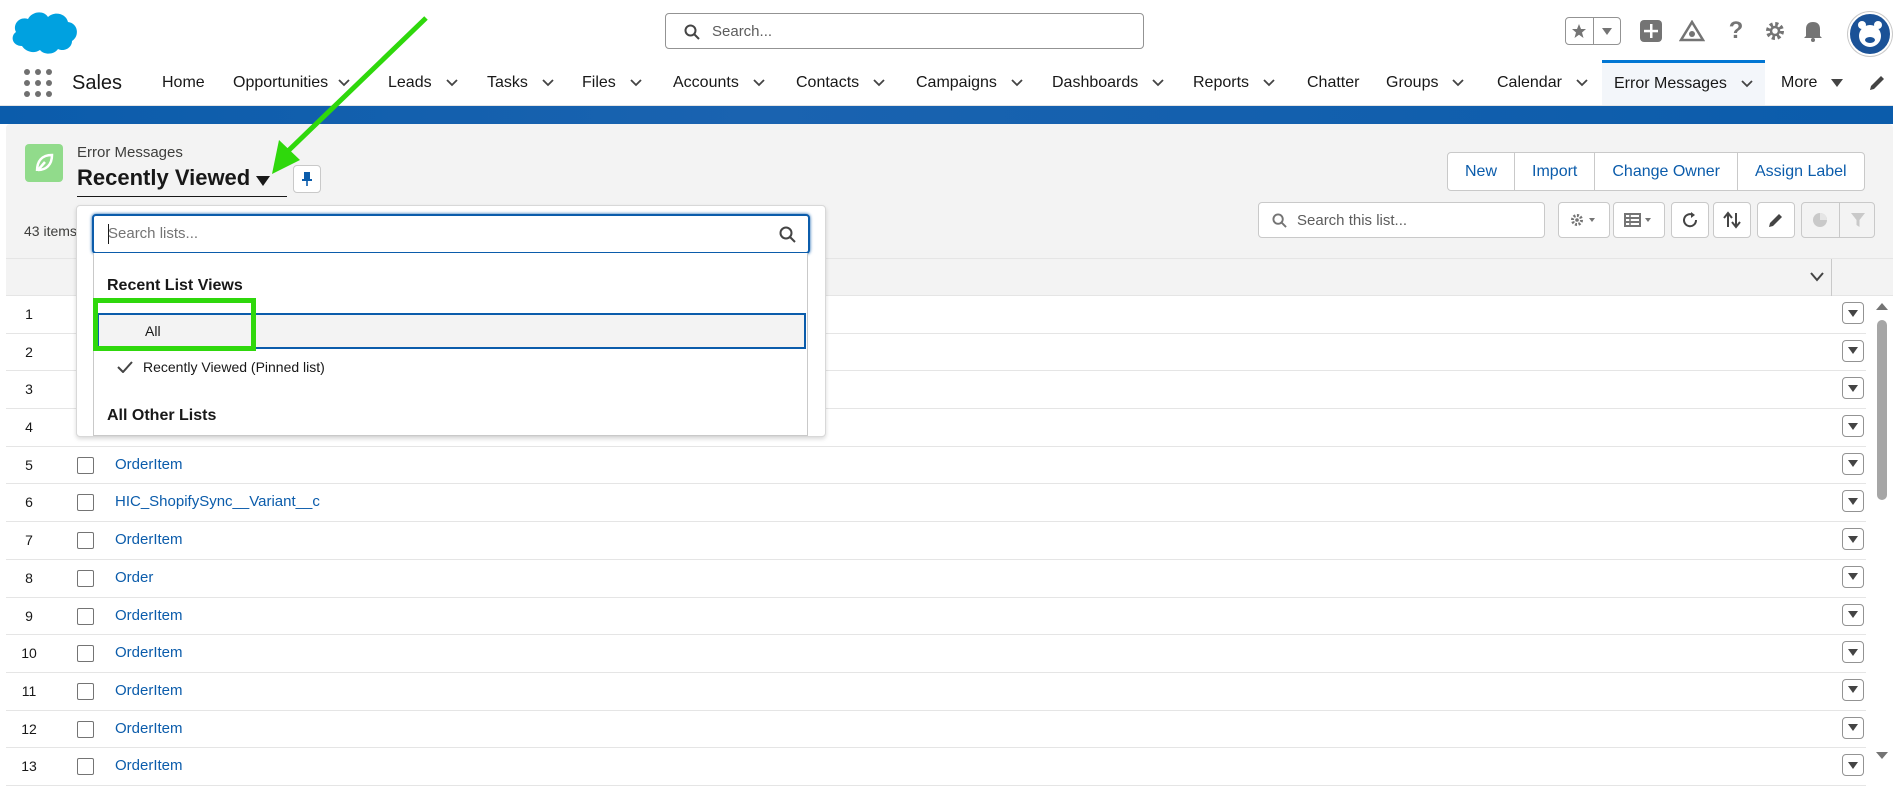  I want to click on nav-tab-campaigns: Campaigns, so click(969, 82).